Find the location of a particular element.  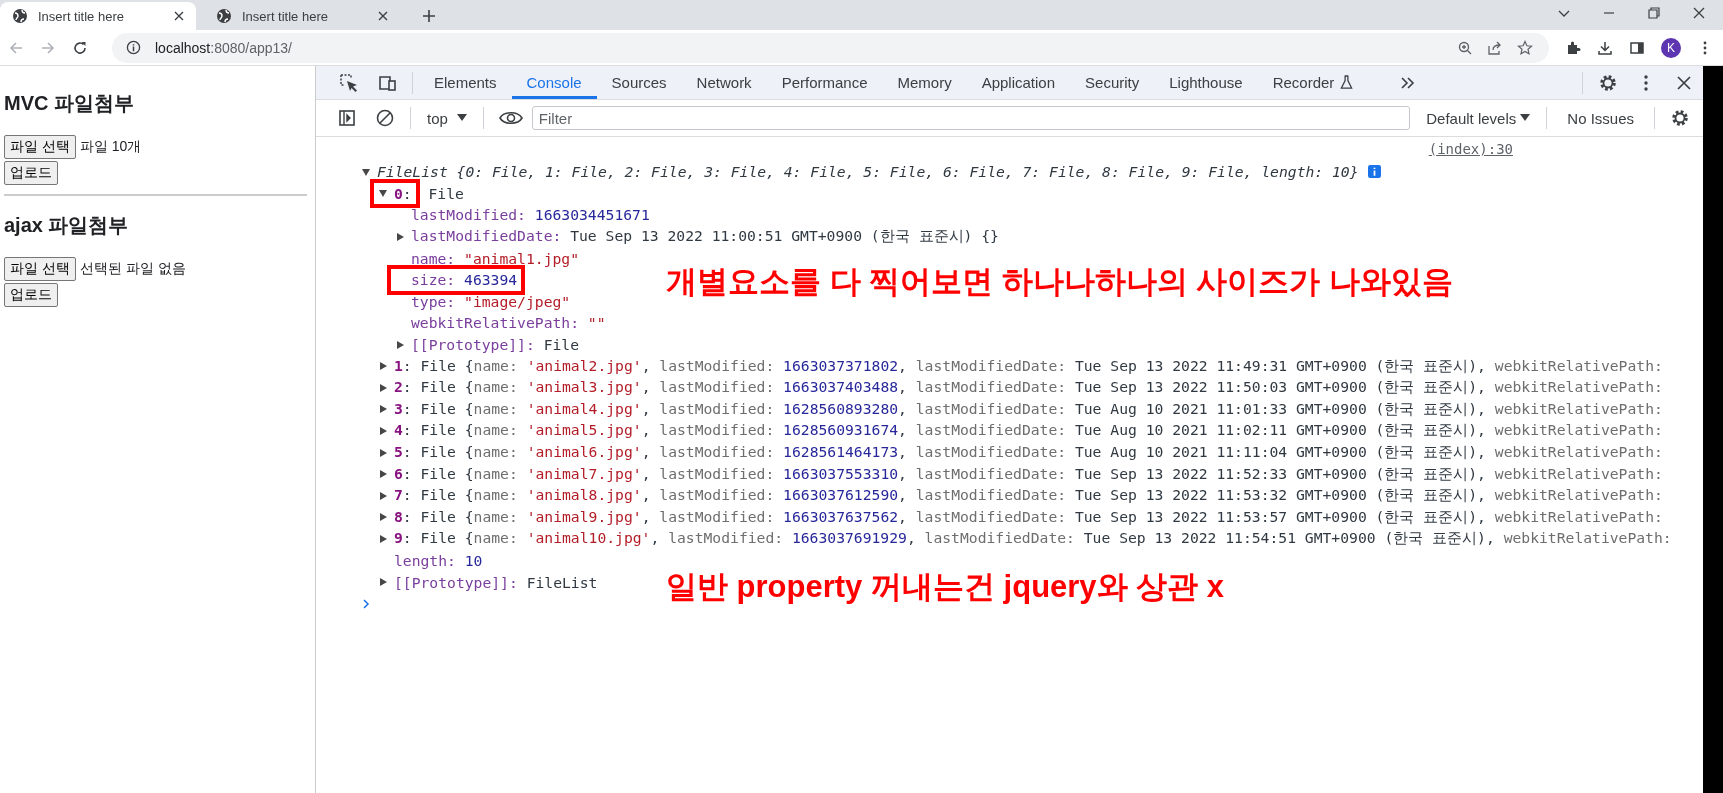

console-text: FileList {0: File, 1: File, 2: File, 3: File, 4: File, 5: File, 6: File, 7: File, 8: File, 9: File, length: 10} is located at coordinates (868, 172).